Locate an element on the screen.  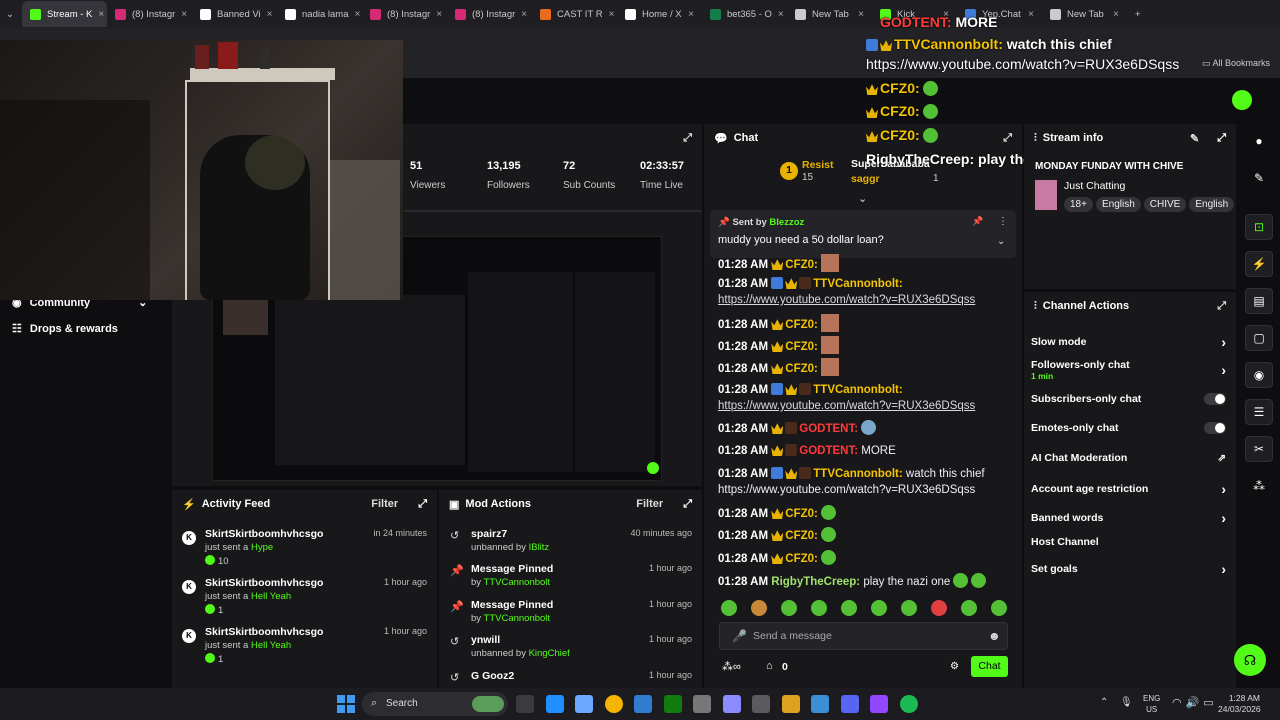
stream-tag: CHIVE is located at coordinates (1165, 204).